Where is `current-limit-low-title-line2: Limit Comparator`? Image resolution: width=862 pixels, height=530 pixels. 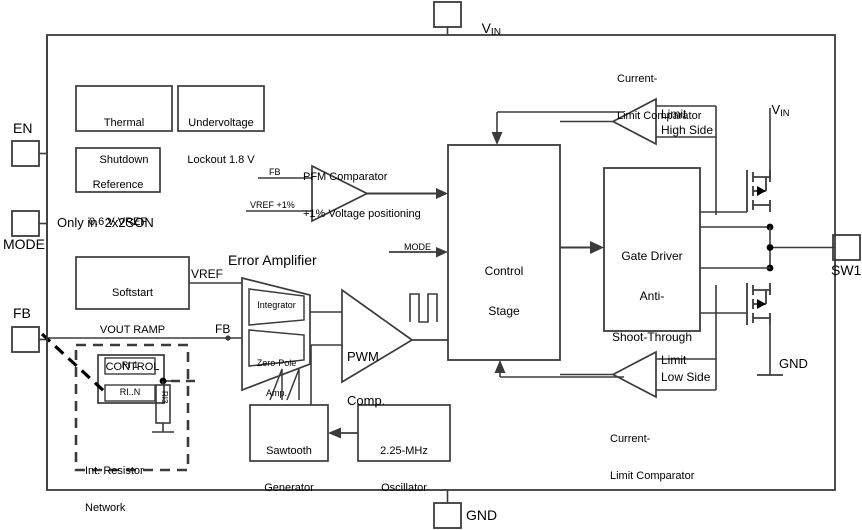
current-limit-low-title-line2: Limit Comparator is located at coordinates (652, 475).